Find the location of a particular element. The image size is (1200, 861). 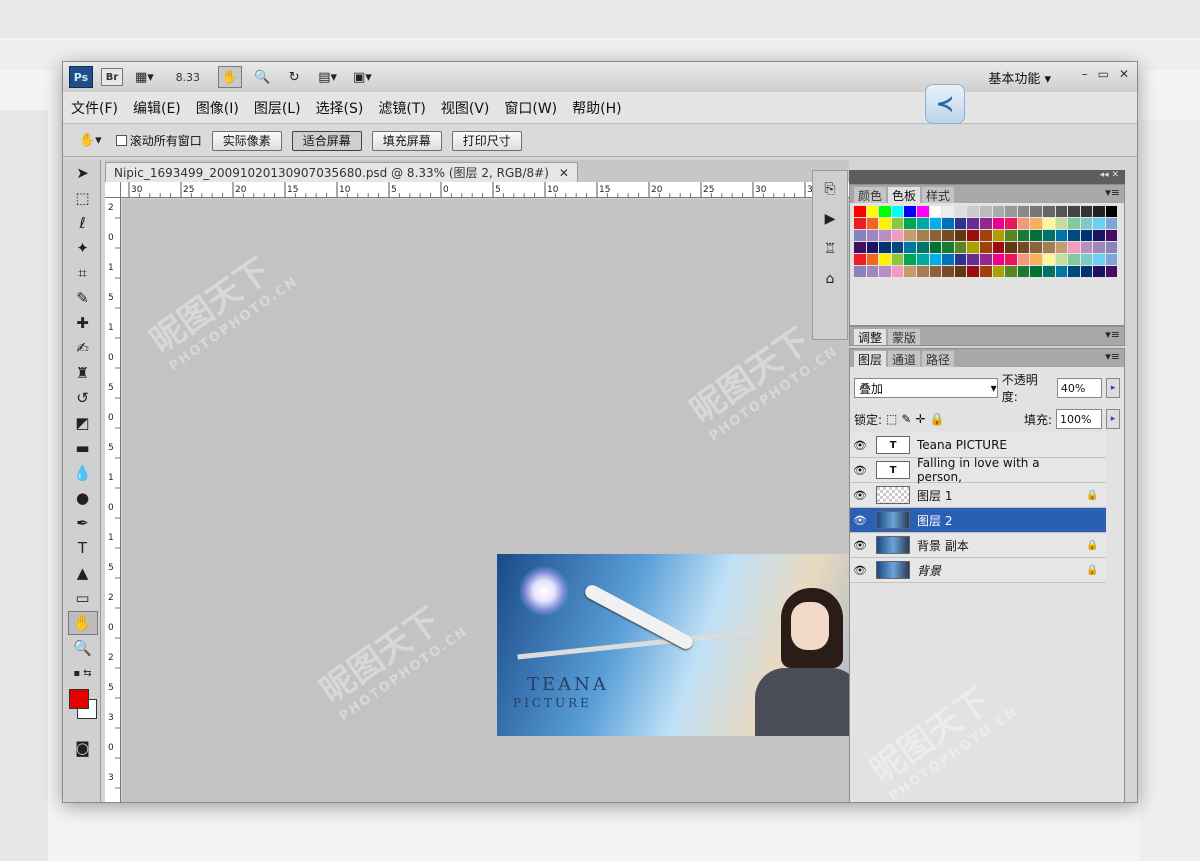

screen-mode-icon: ▦▾ is located at coordinates (144, 77).